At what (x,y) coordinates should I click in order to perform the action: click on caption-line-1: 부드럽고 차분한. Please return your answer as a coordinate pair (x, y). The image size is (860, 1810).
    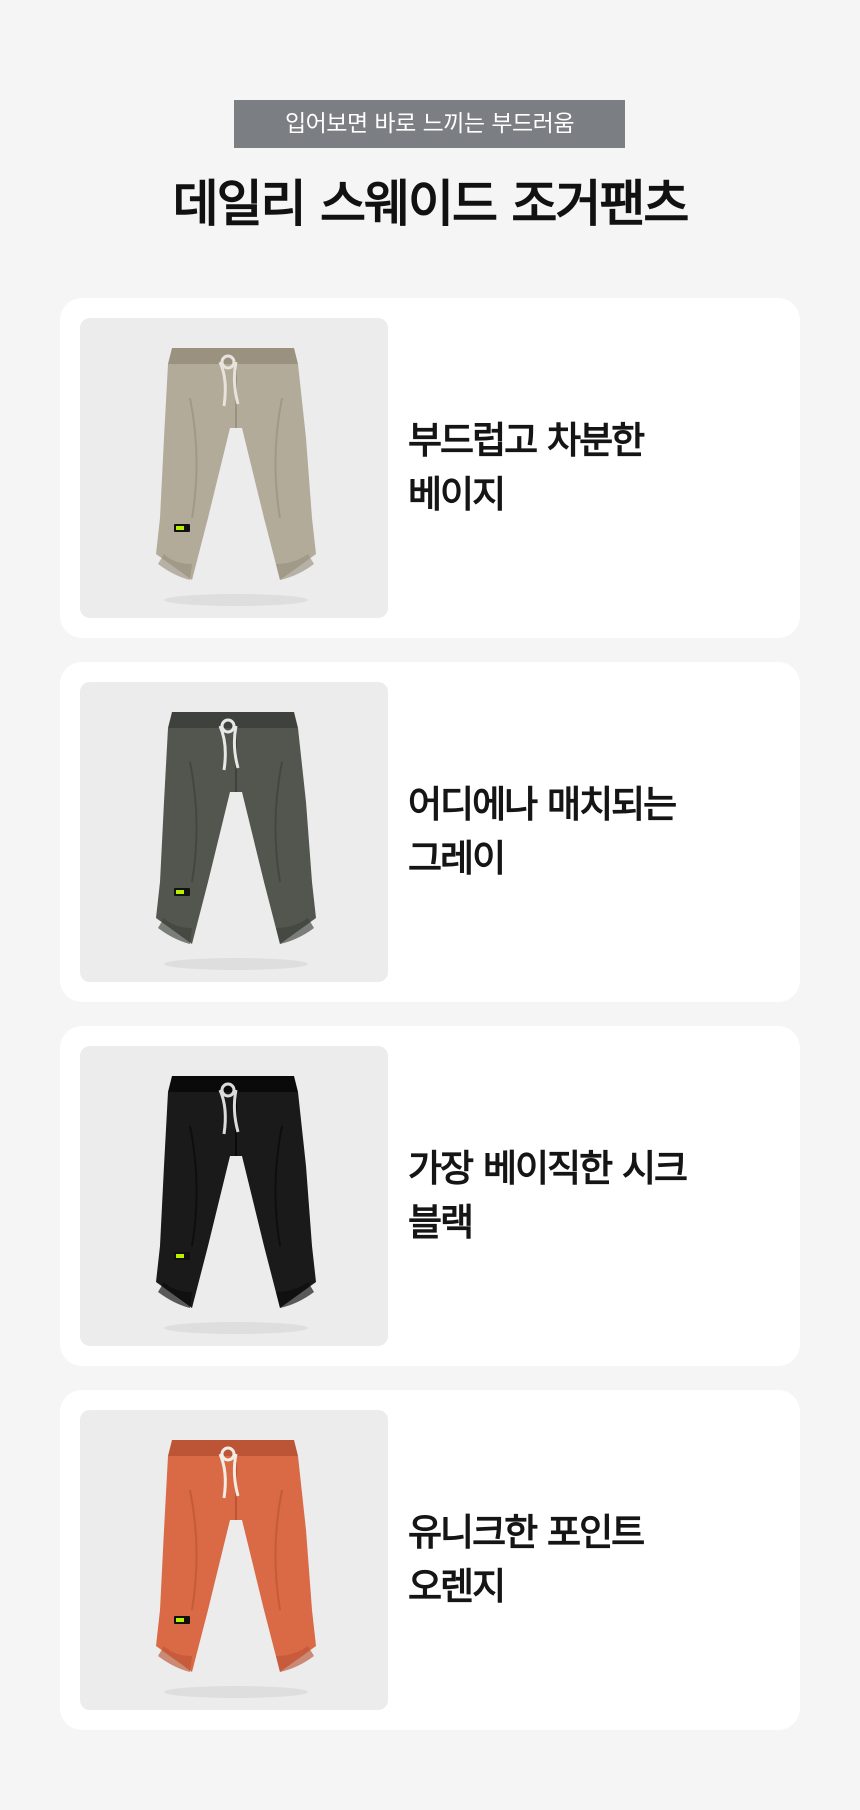
    Looking at the image, I should click on (526, 440).